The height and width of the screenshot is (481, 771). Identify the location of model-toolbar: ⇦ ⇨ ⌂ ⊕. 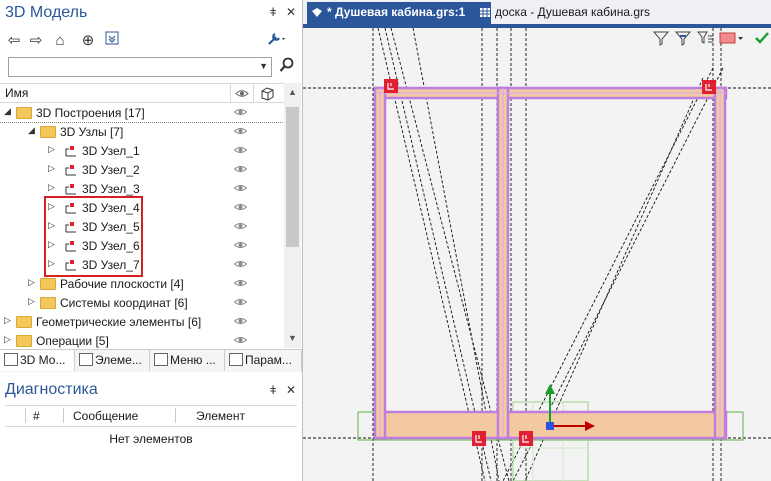
(151, 41).